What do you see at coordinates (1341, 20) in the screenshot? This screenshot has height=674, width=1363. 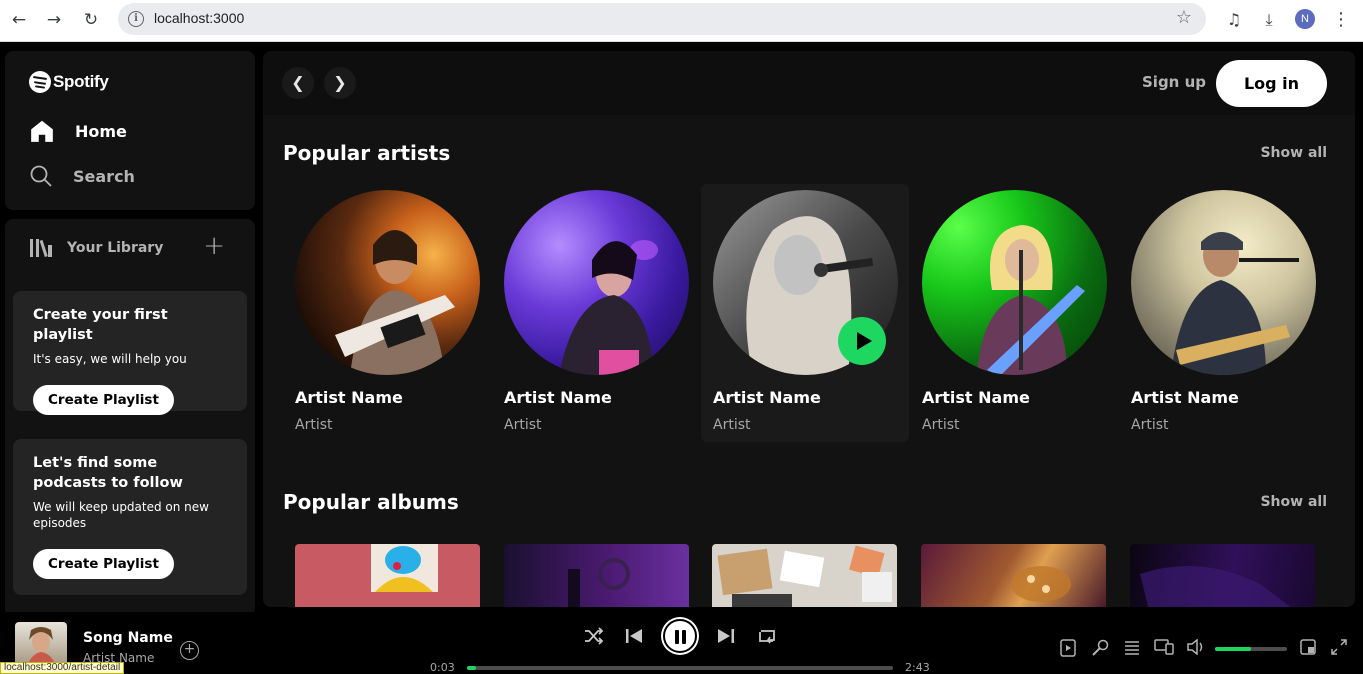 I see `browser-menu-icon: ⋮` at bounding box center [1341, 20].